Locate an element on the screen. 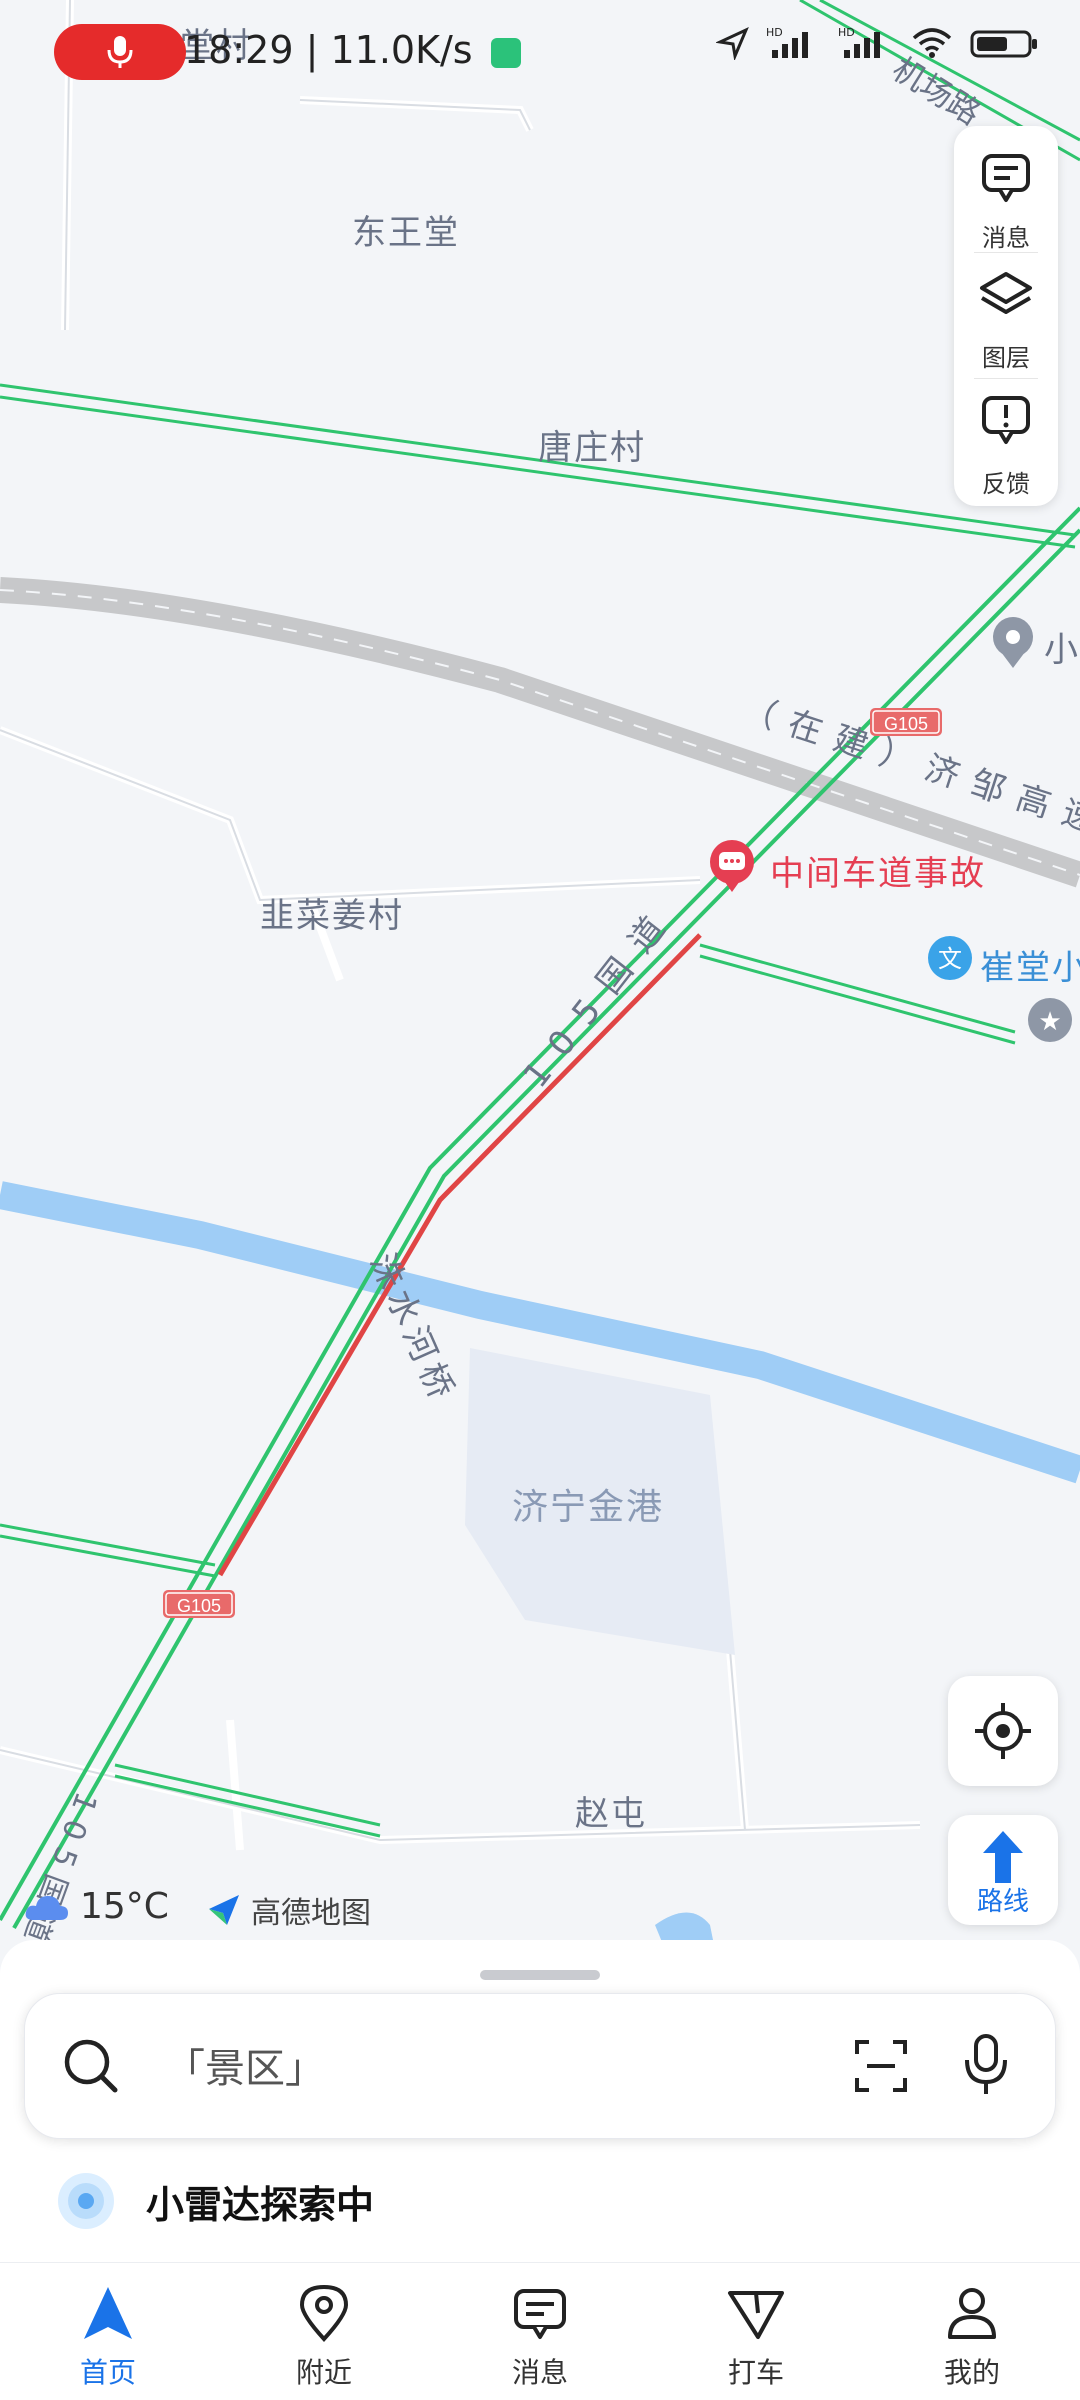 The height and width of the screenshot is (2400, 1080). feedback-button: 反馈 is located at coordinates (1006, 444).